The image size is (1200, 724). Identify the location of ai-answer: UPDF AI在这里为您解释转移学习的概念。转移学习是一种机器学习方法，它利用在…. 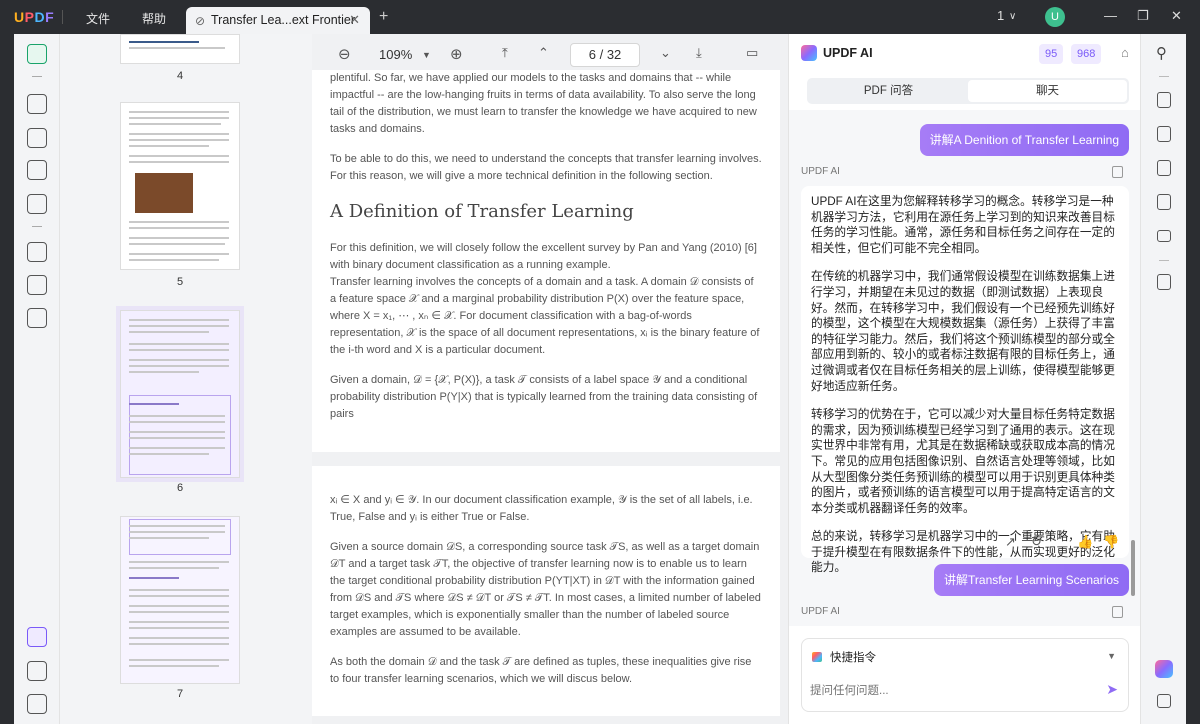
(965, 380).